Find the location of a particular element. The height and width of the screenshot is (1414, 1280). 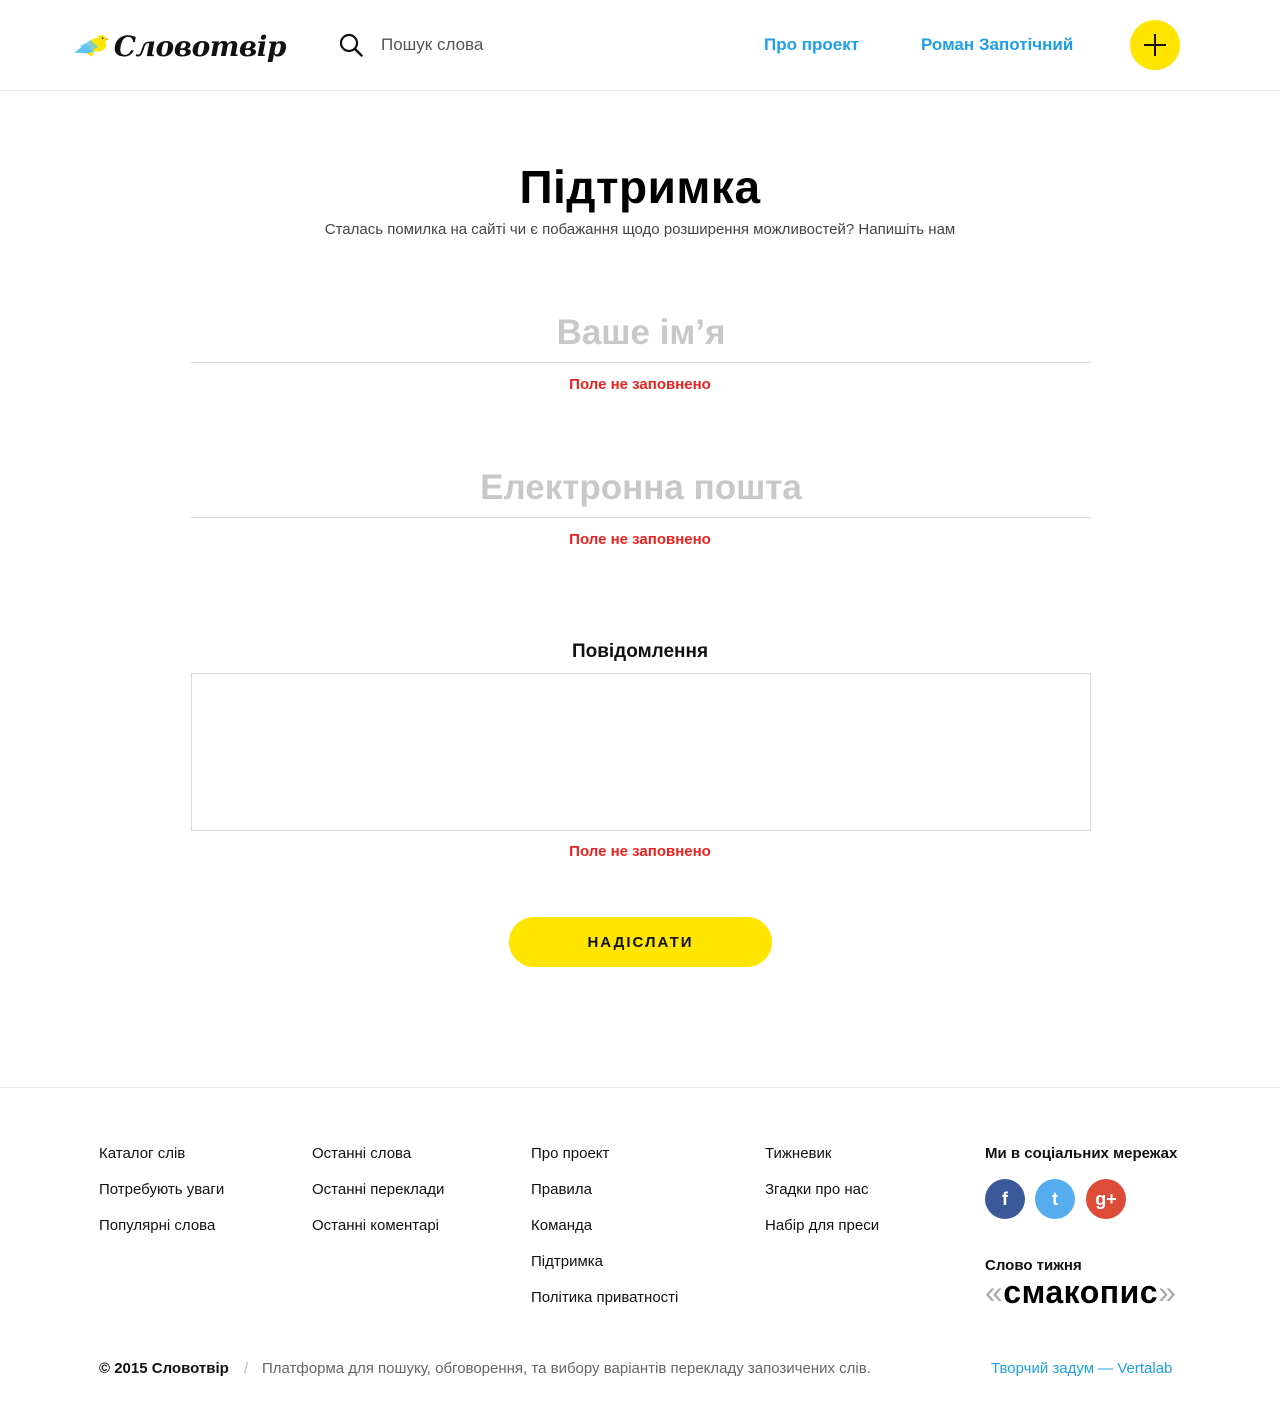

google-plus-icon: g+ is located at coordinates (1106, 1199).